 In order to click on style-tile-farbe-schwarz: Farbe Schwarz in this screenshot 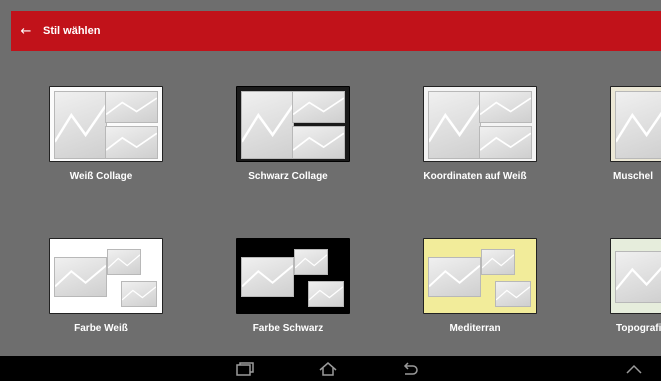, I will do `click(288, 268)`.